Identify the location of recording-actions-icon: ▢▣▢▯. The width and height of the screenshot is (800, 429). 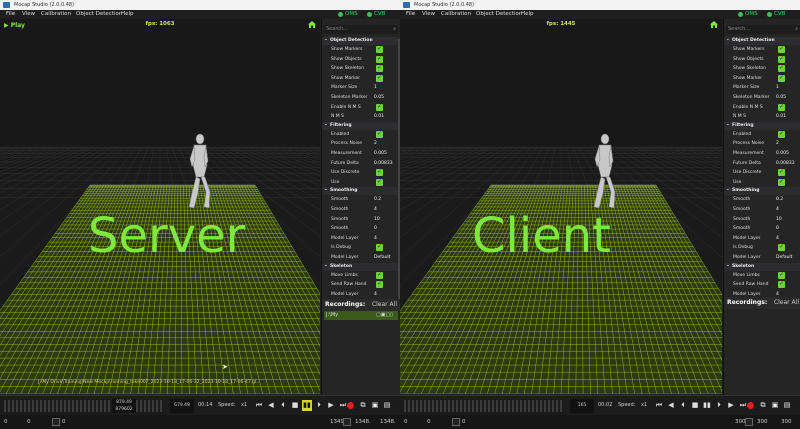
(384, 315).